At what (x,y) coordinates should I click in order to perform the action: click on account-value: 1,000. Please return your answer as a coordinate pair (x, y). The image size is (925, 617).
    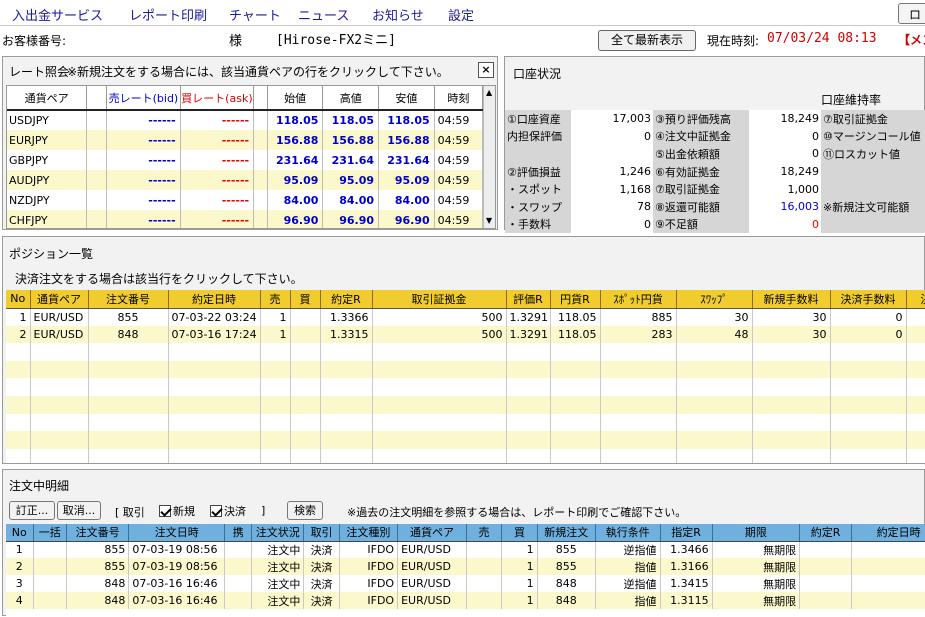
    Looking at the image, I should click on (803, 189).